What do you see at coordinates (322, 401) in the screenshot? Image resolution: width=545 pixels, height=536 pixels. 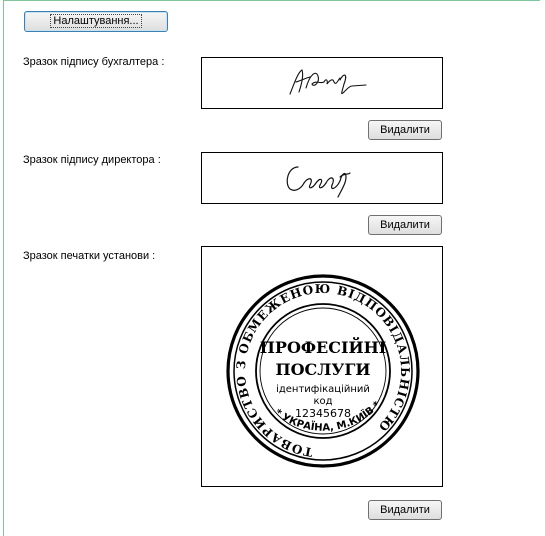 I see `stamp-id-label-2: код` at bounding box center [322, 401].